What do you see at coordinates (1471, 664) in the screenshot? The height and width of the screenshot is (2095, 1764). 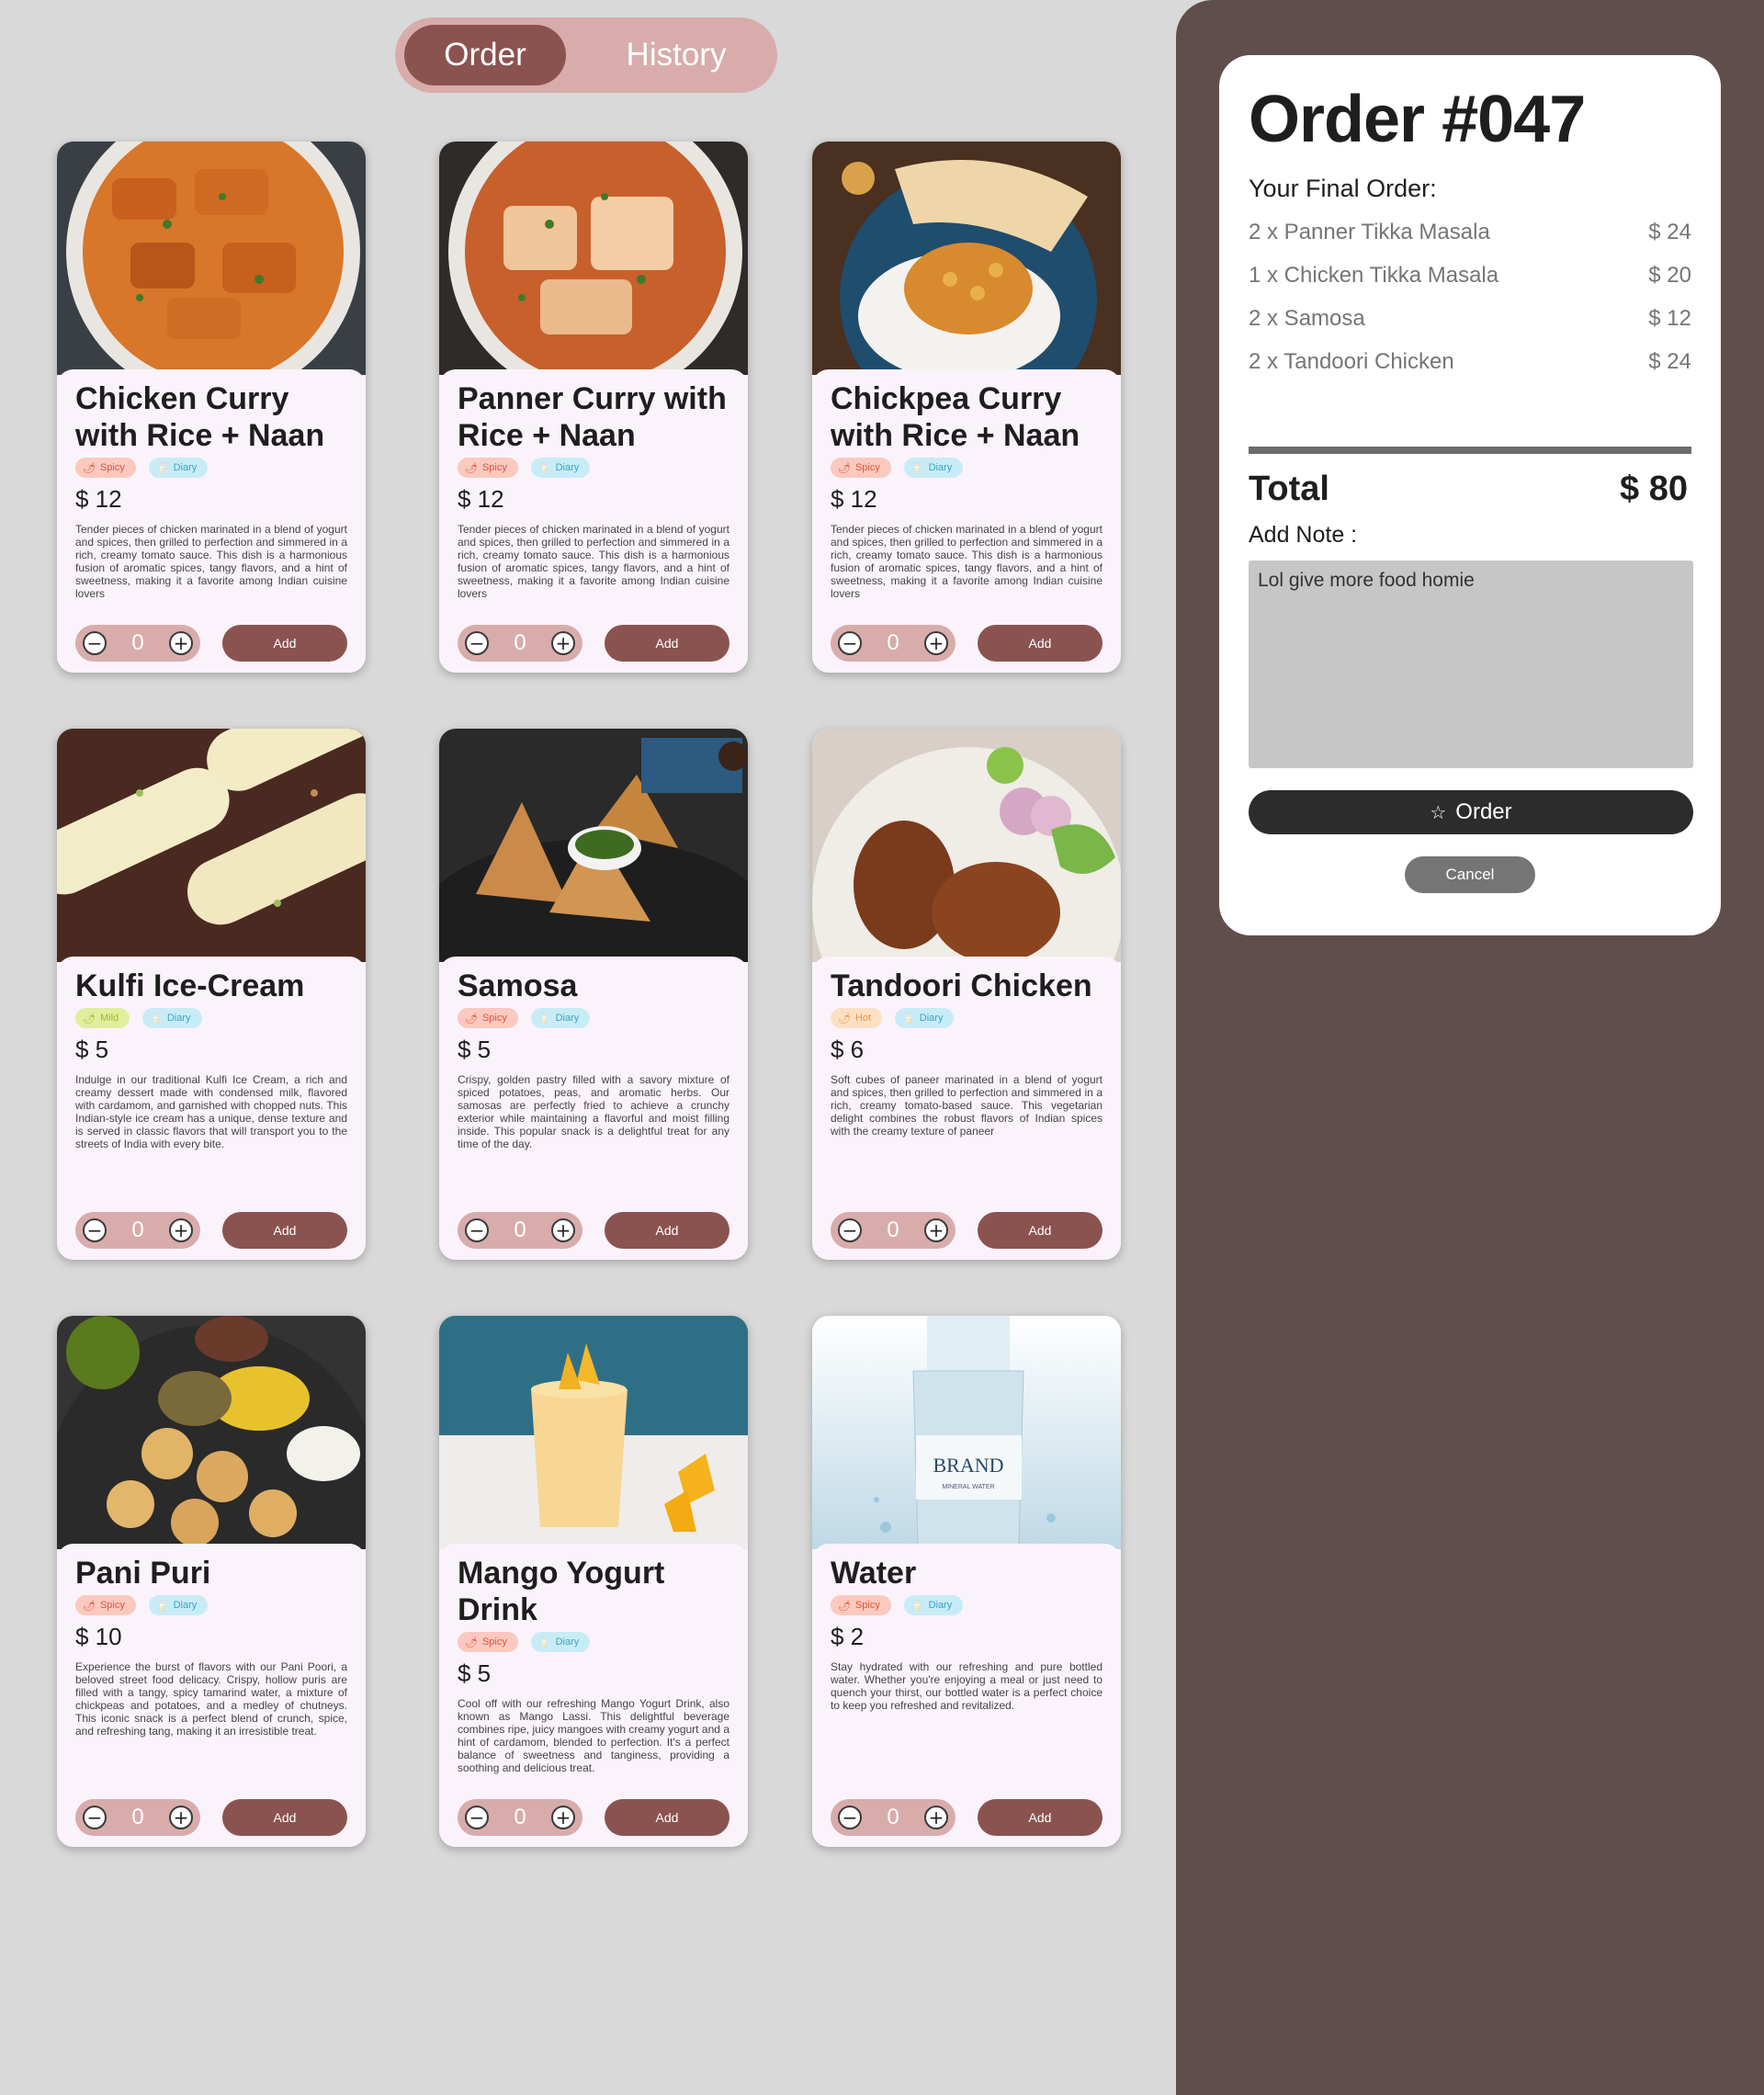 I see `note-input: Lol give more food homie` at bounding box center [1471, 664].